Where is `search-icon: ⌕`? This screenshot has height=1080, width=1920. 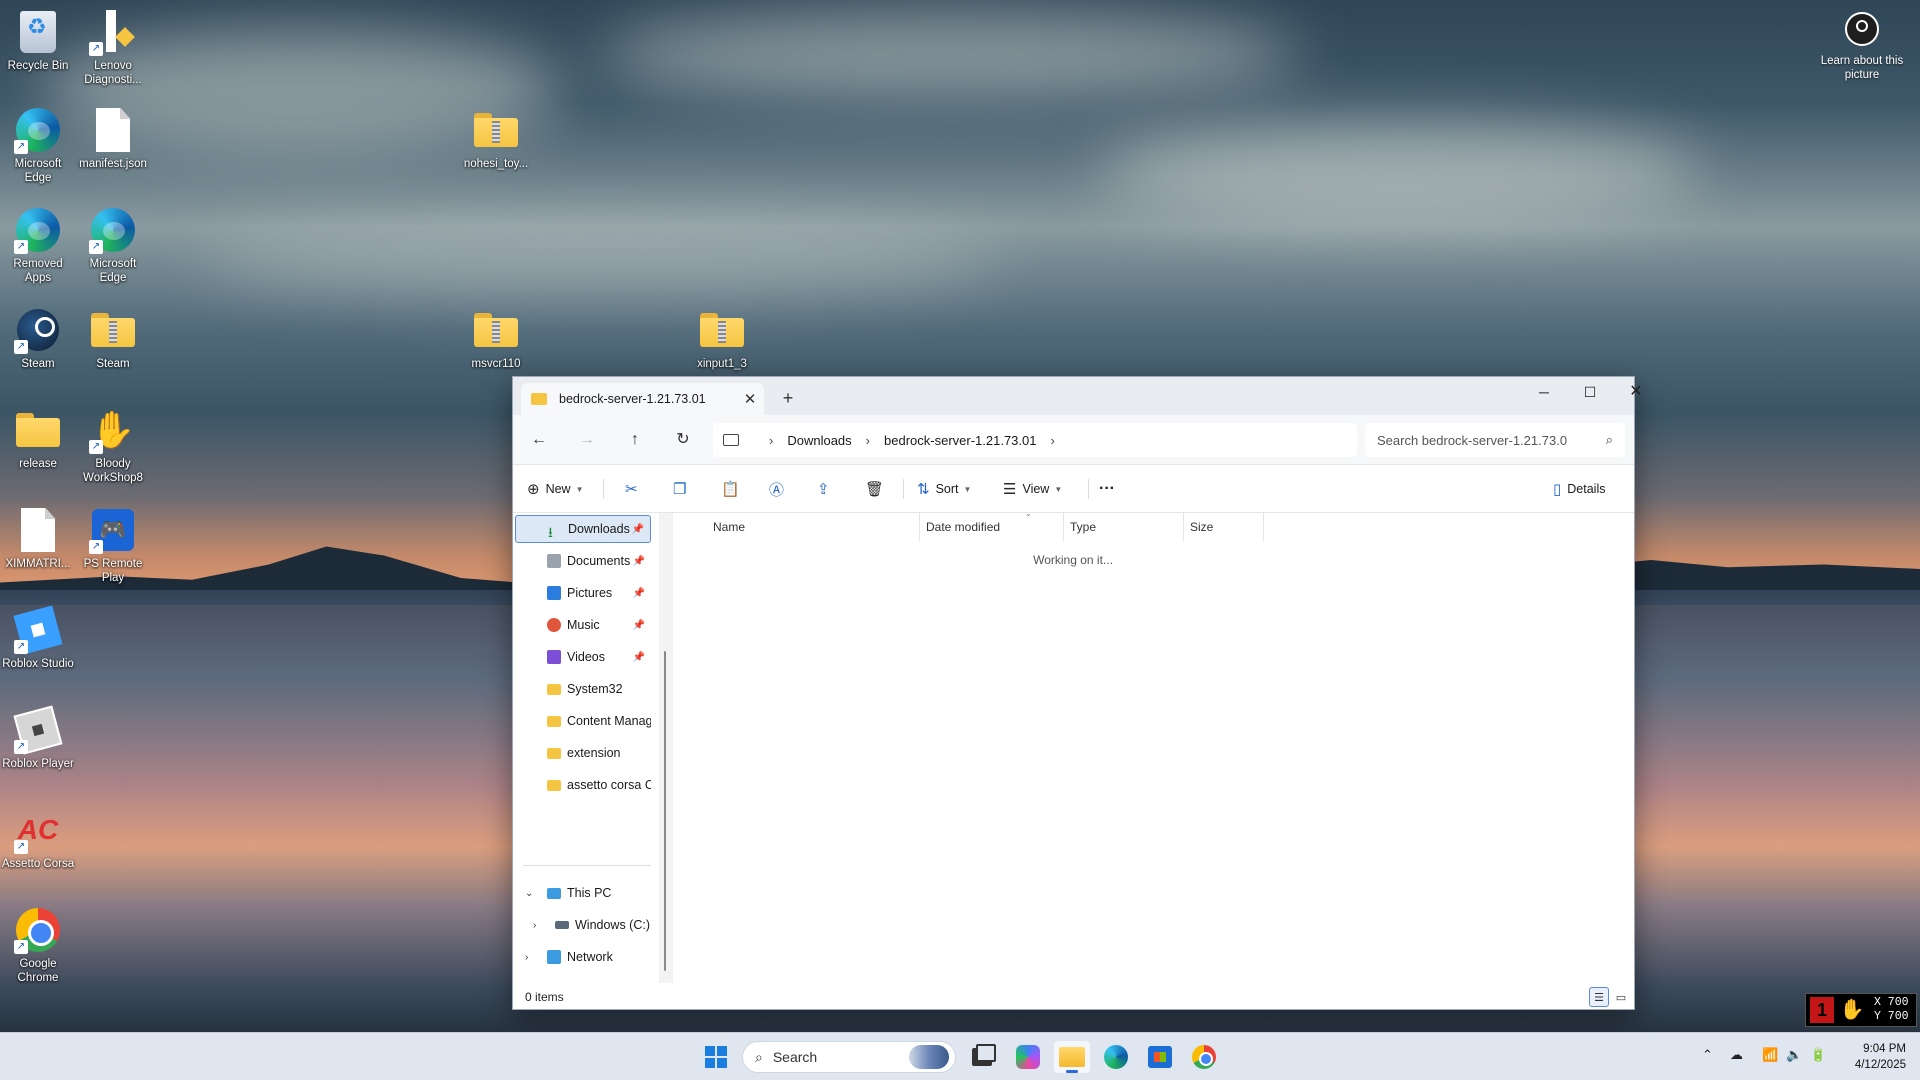 search-icon: ⌕ is located at coordinates (1609, 439).